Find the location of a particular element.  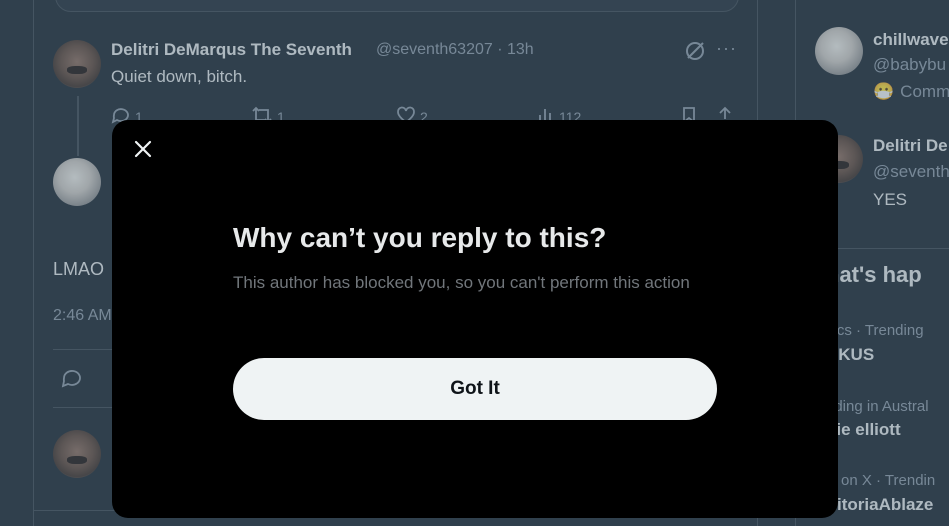

close-icon is located at coordinates (143, 151).